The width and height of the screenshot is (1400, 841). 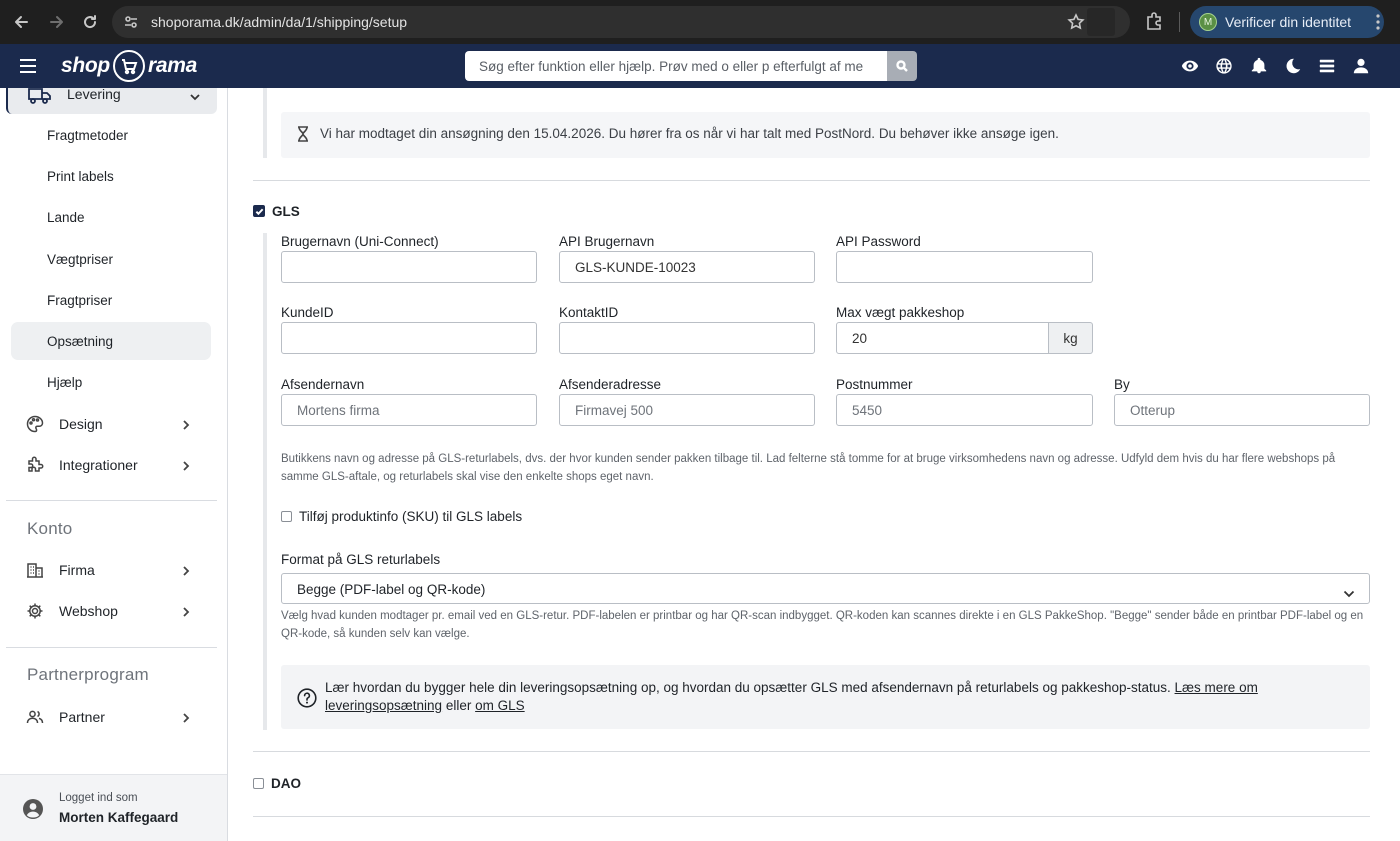 I want to click on sidebar-item-webshop: Webshop, so click(x=114, y=611).